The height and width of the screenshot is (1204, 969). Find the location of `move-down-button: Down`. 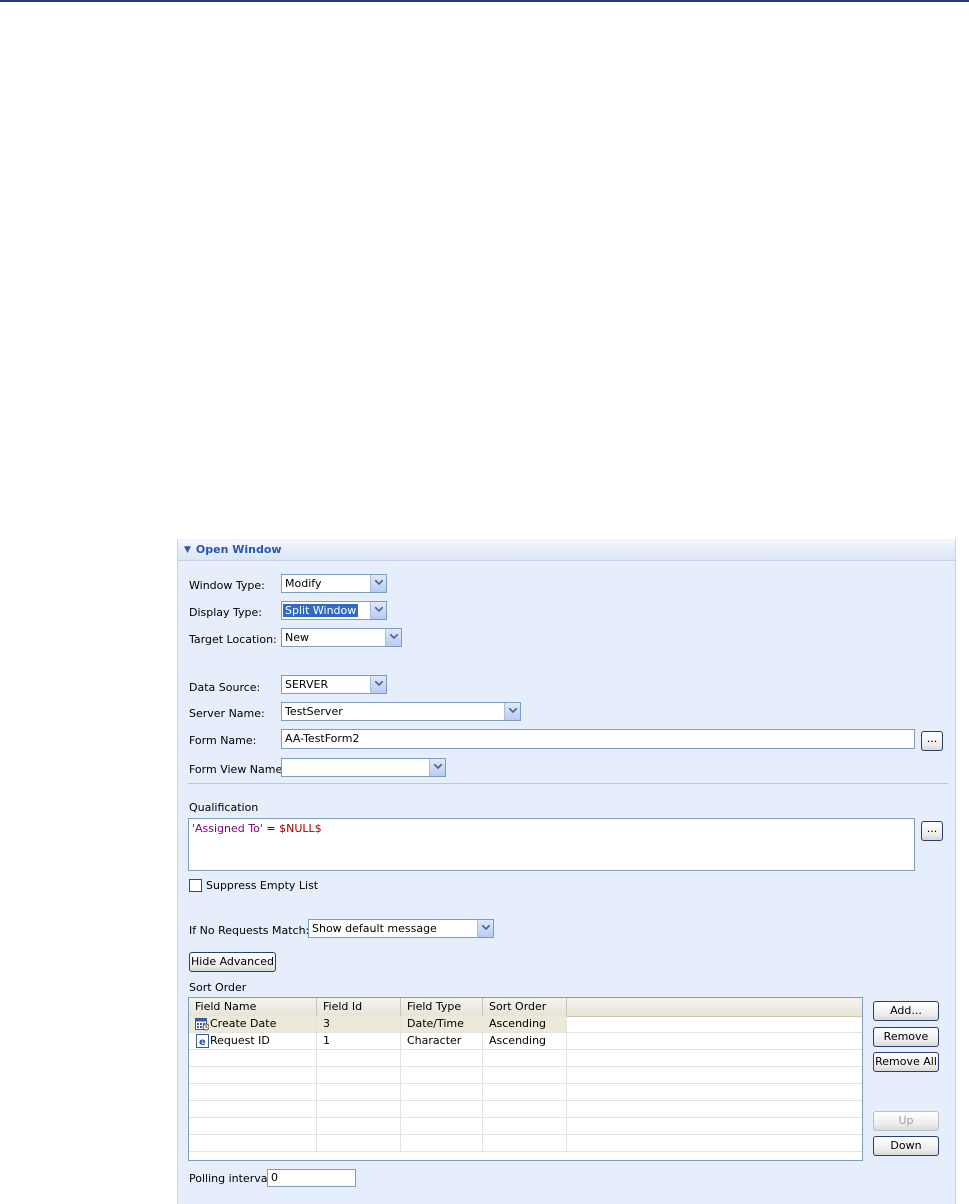

move-down-button: Down is located at coordinates (906, 1146).